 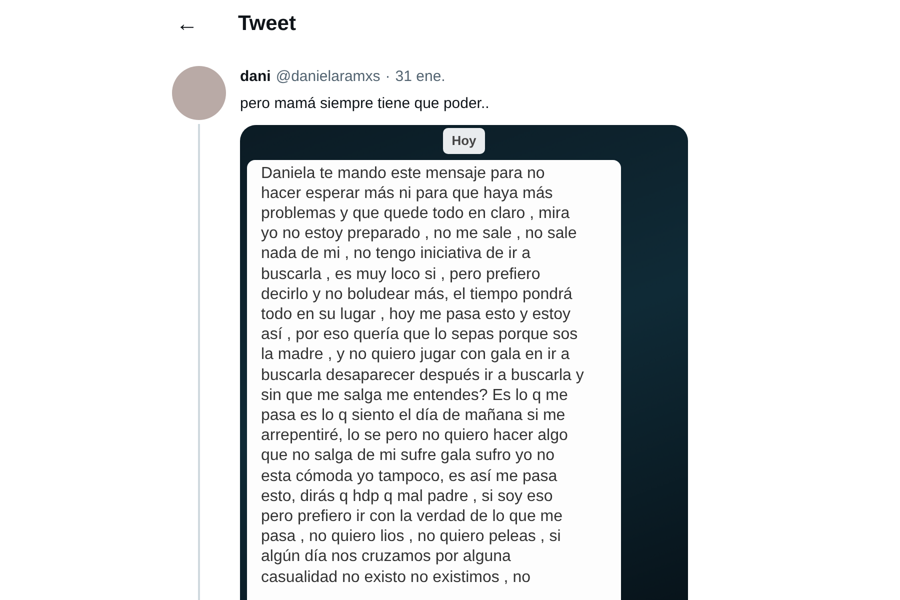 I want to click on tweet-date: 31 ene., so click(x=420, y=77).